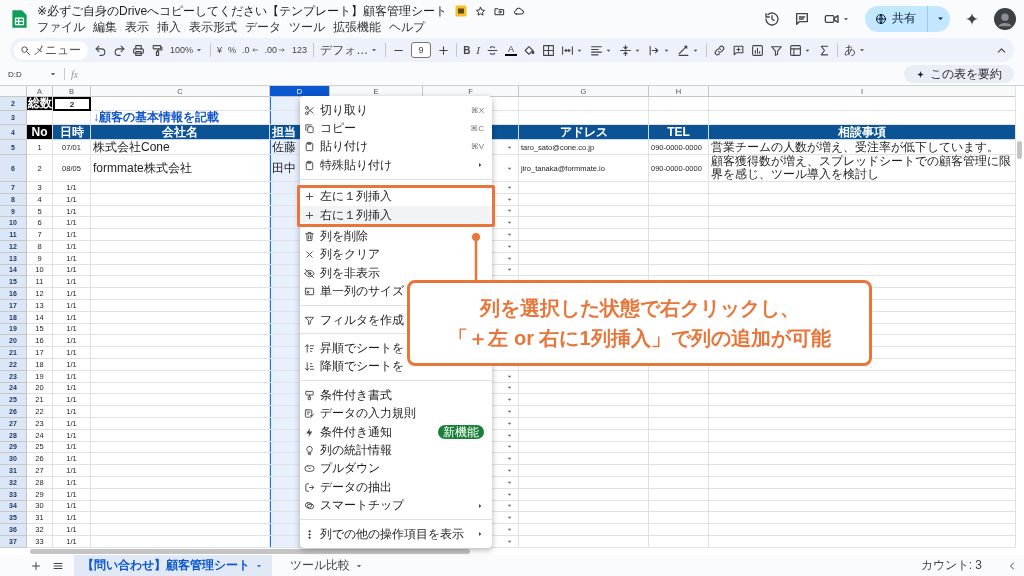 Image resolution: width=1024 pixels, height=576 pixels. I want to click on merge-cells-icon, so click(568, 50).